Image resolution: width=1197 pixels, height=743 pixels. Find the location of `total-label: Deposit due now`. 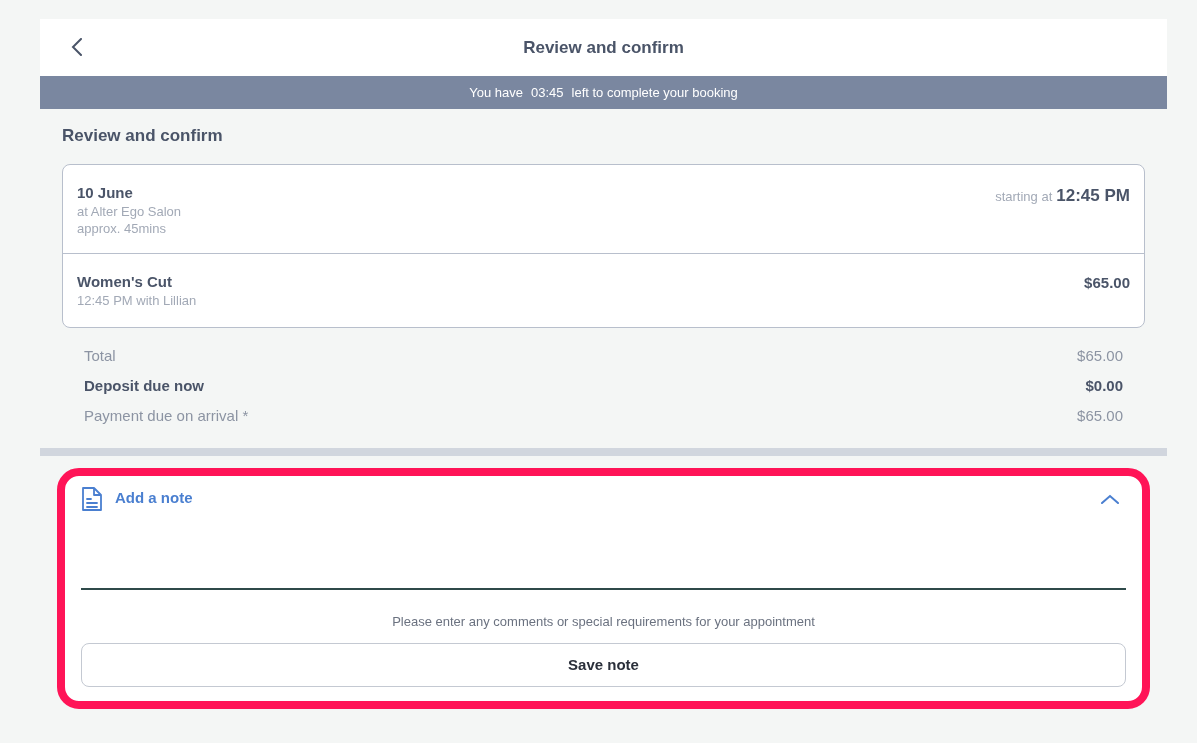

total-label: Deposit due now is located at coordinates (144, 385).